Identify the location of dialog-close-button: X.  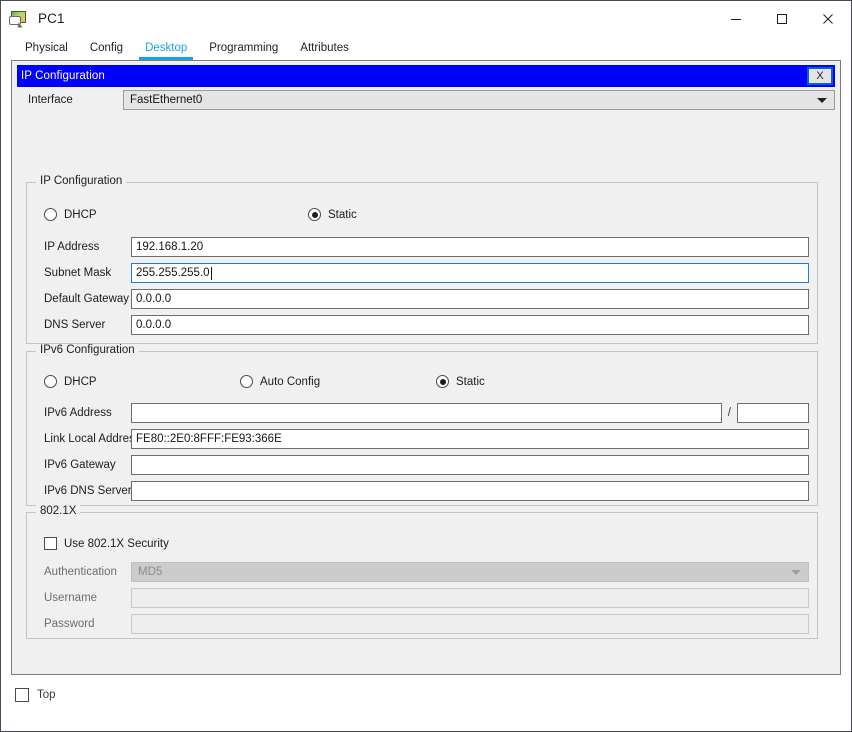
(820, 76).